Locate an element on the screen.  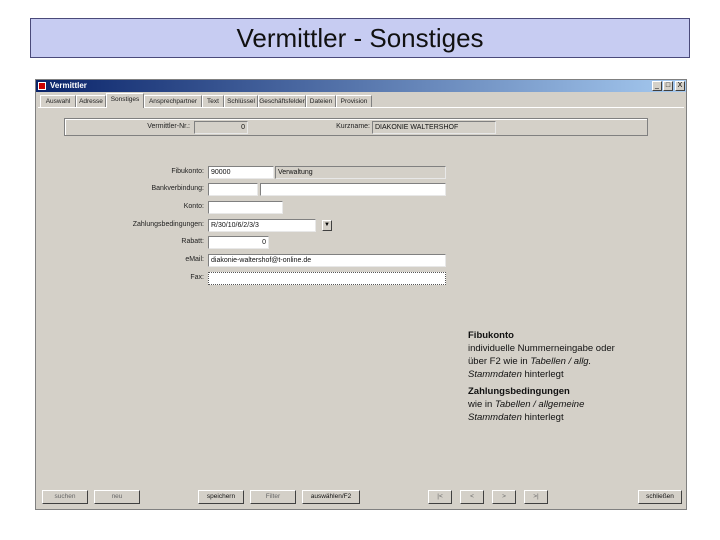
filter-button: Filter is located at coordinates (273, 497).